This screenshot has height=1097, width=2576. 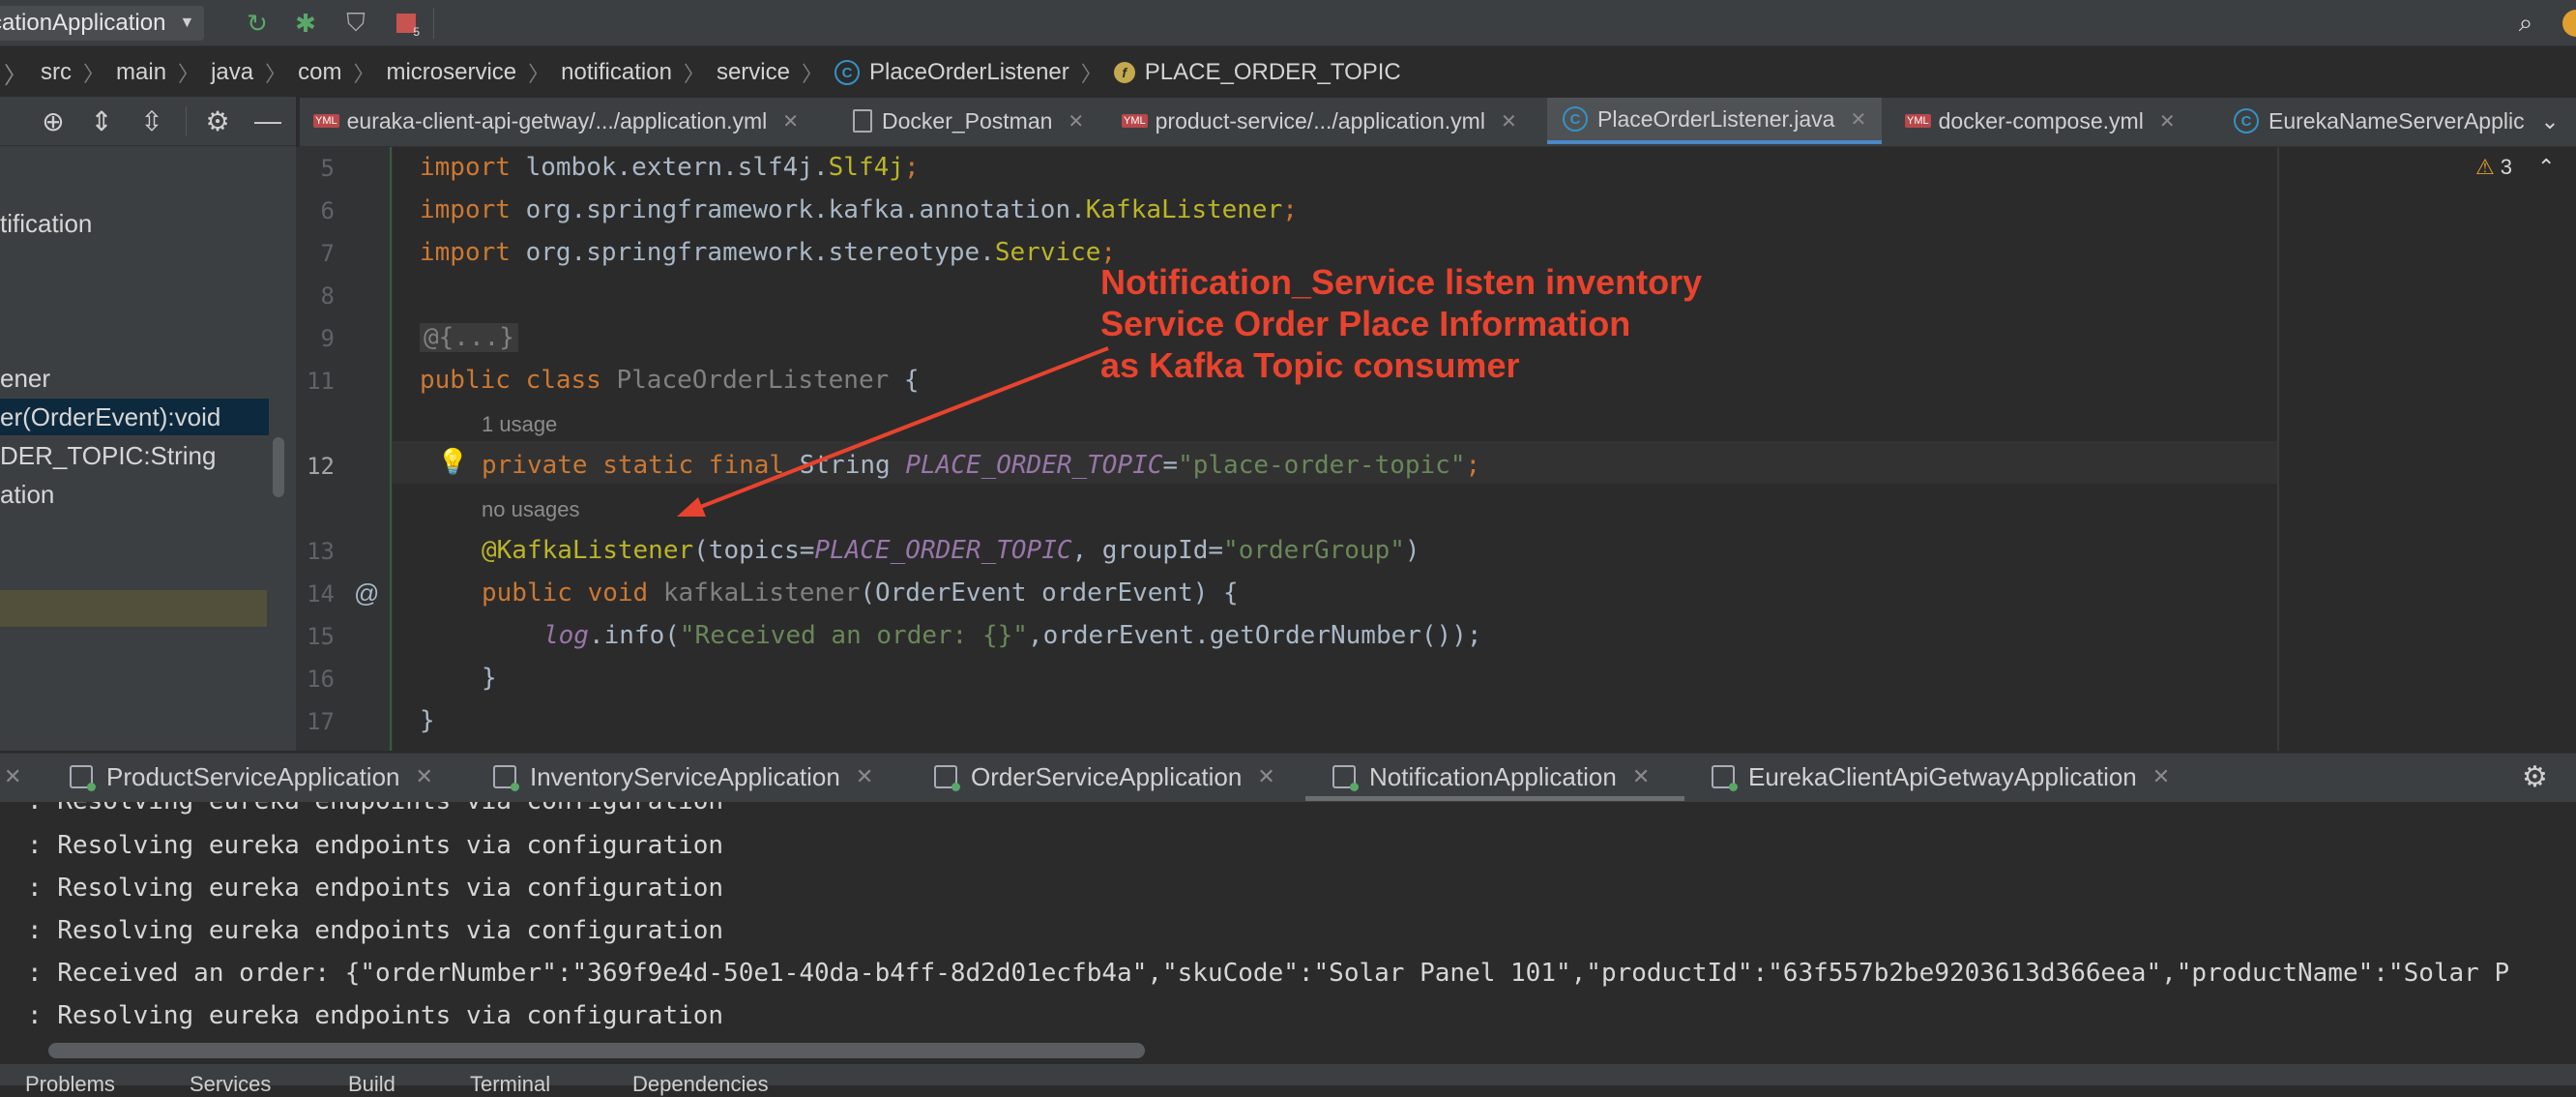 What do you see at coordinates (2535, 777) in the screenshot?
I see `gear-icon: ⚙` at bounding box center [2535, 777].